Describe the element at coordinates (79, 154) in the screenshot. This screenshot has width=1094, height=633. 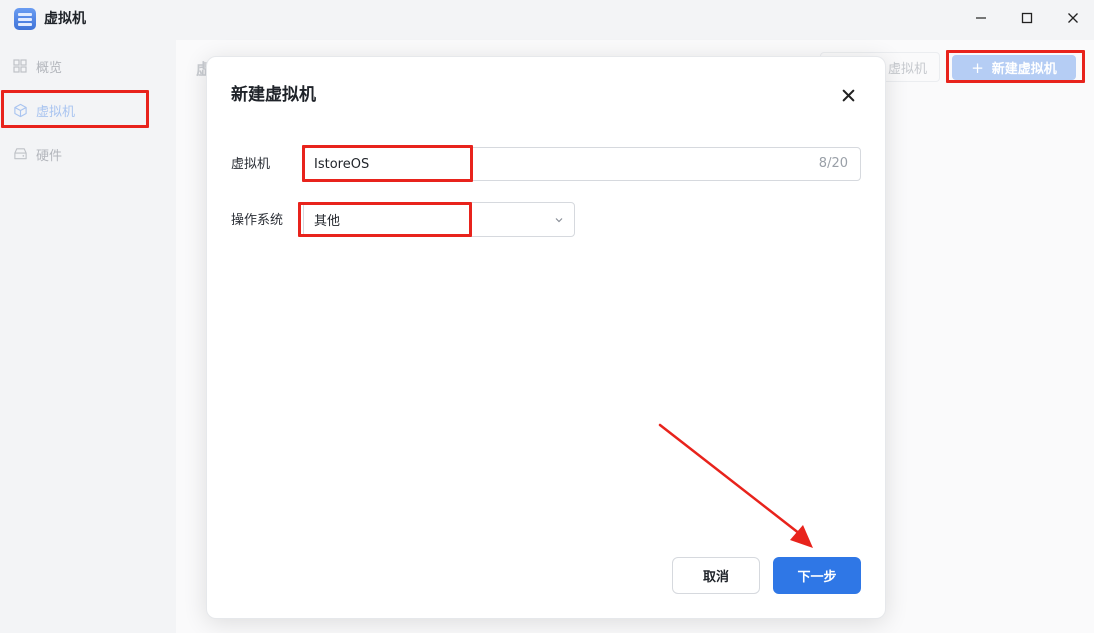
I see `sidebar-item-hardware: 硬件` at that location.